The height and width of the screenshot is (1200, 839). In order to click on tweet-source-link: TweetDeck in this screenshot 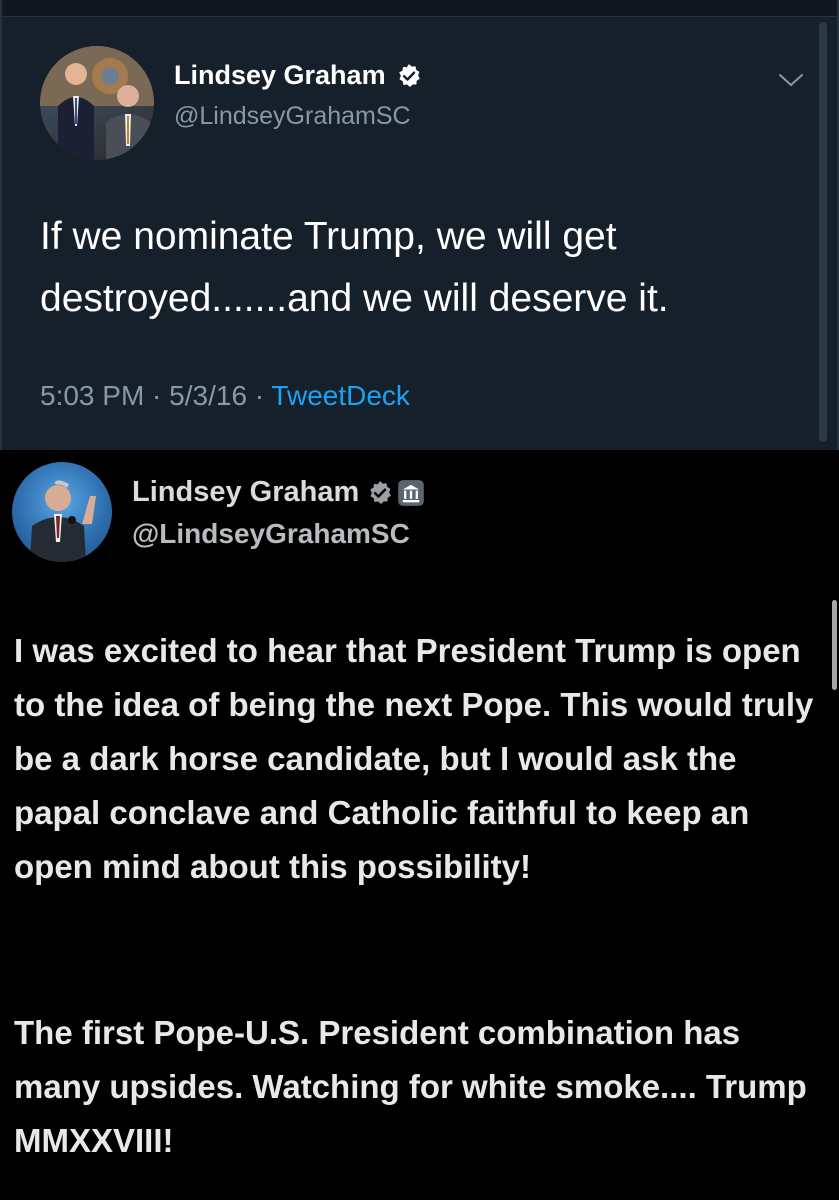, I will do `click(340, 395)`.